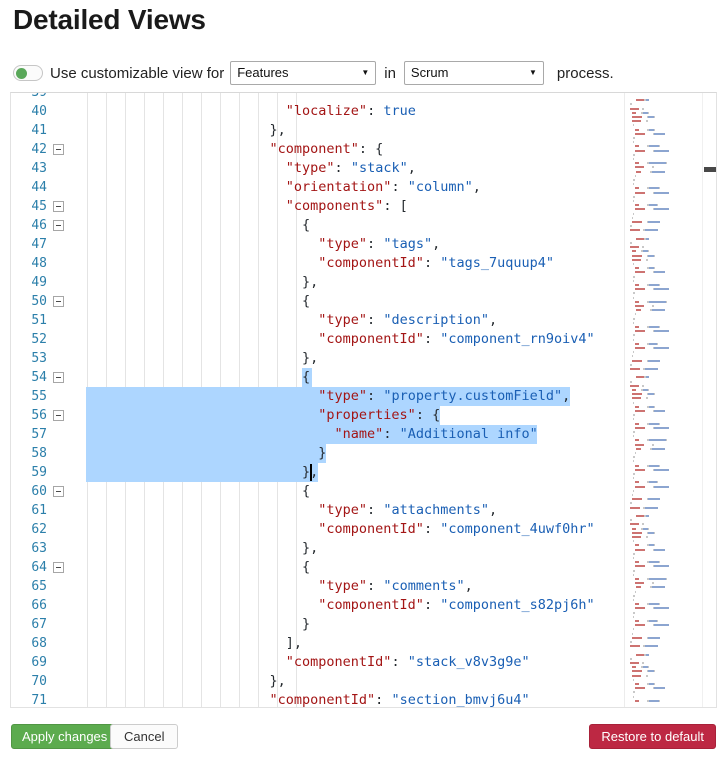 The height and width of the screenshot is (760, 727). What do you see at coordinates (383, 699) in the screenshot?
I see `code-line: "componentId": "section_bmvj6u4"` at bounding box center [383, 699].